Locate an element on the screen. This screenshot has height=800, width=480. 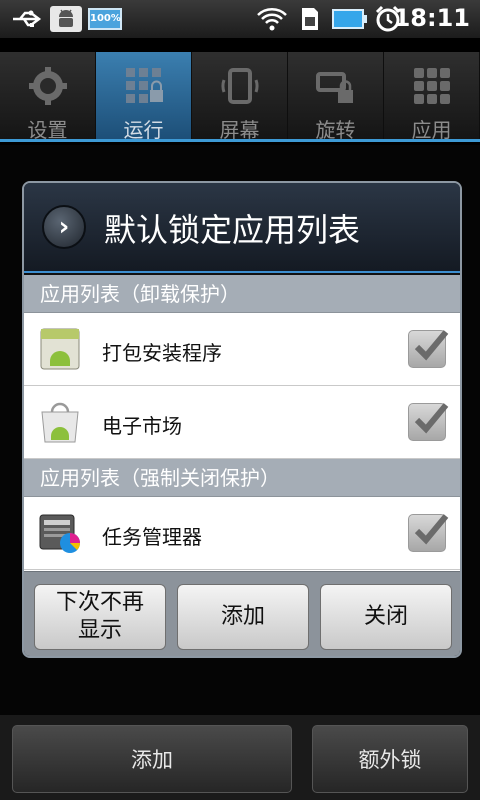
app-label: 任务管理器 is located at coordinates (152, 537).